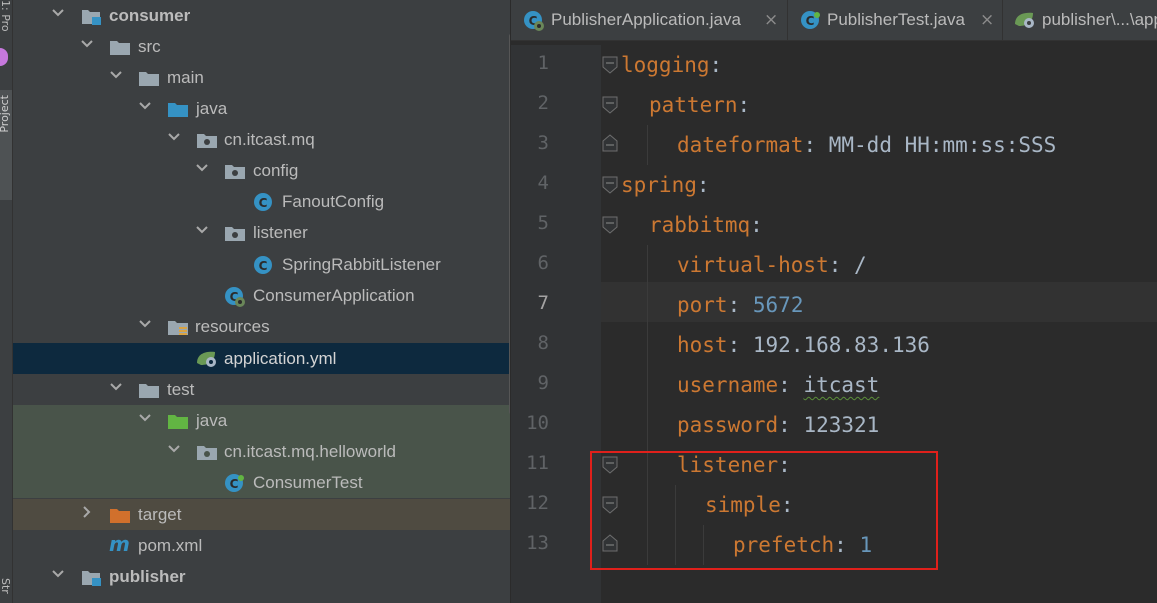  I want to click on fold-end-icon, so click(610, 143).